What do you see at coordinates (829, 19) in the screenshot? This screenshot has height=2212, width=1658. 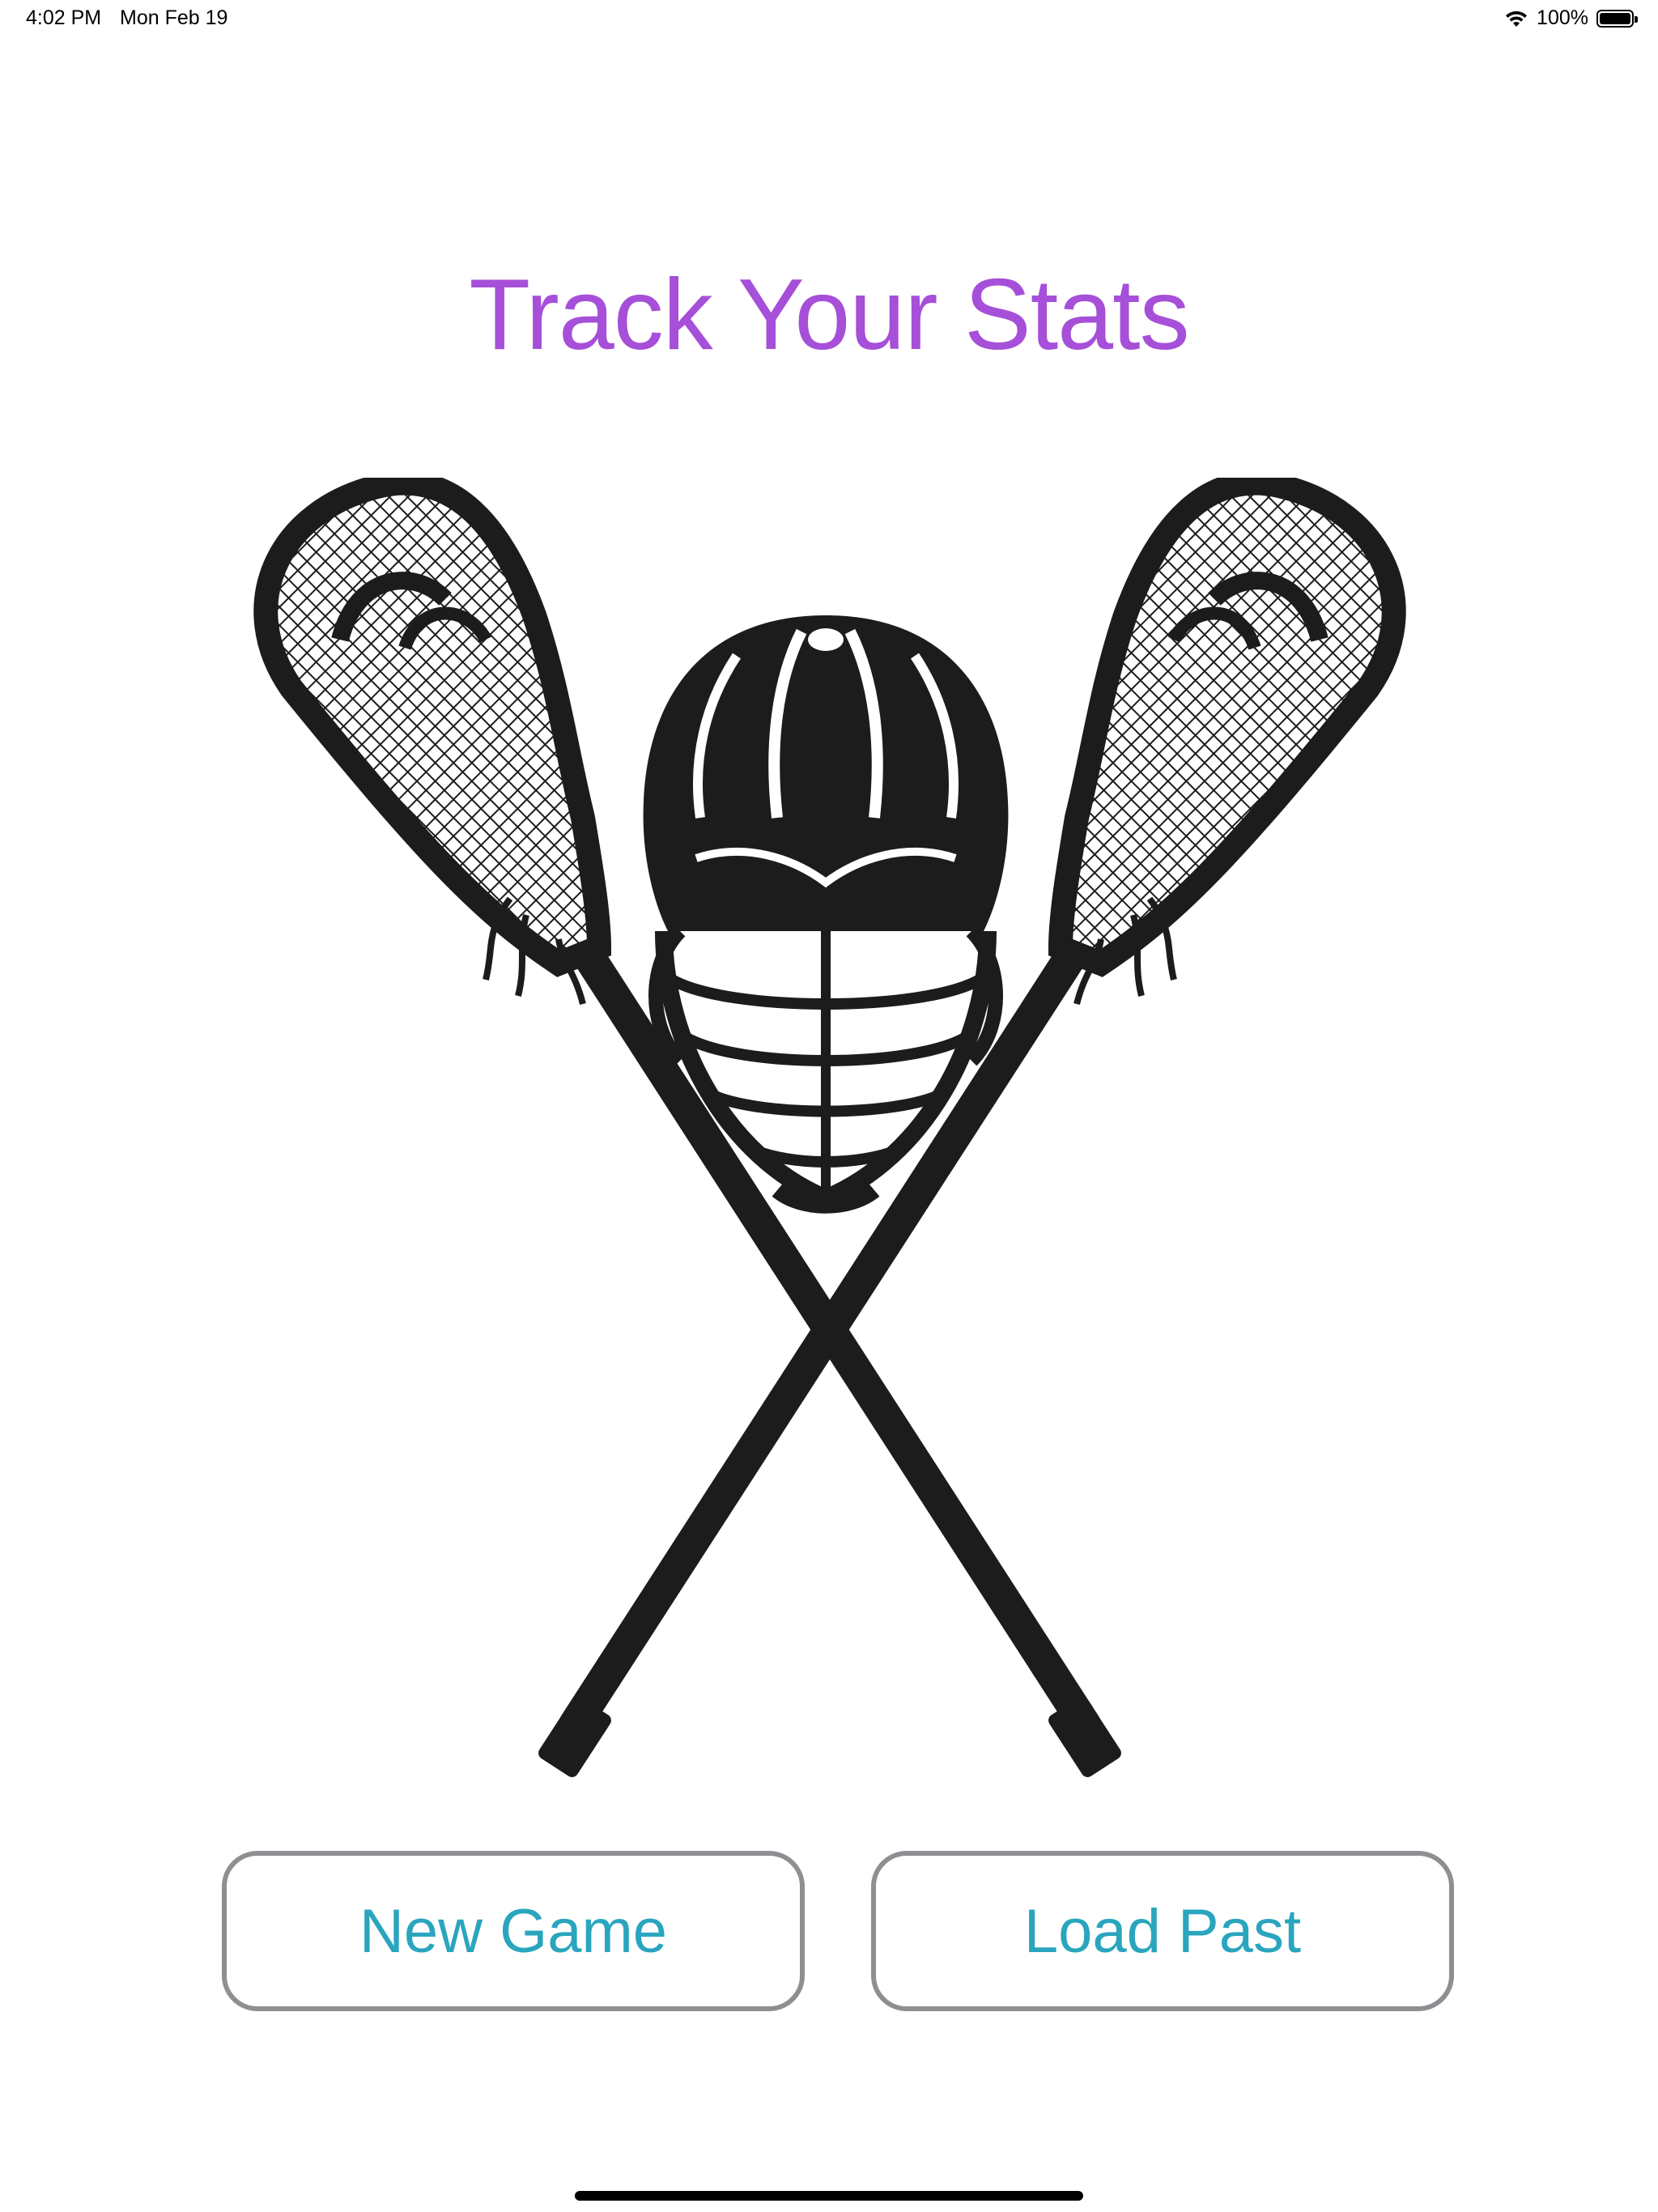 I see `status-bar: 4:02 PM Mon Feb 19 100%` at bounding box center [829, 19].